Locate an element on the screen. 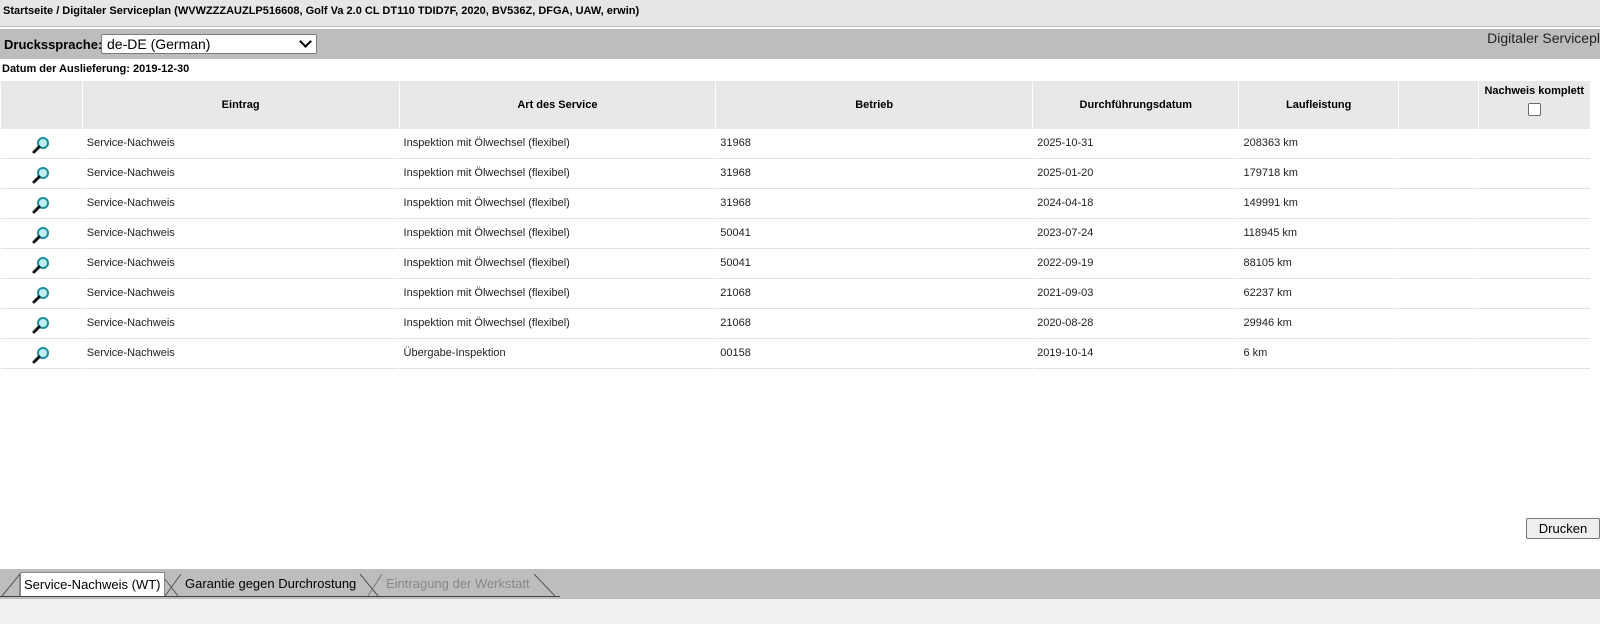  header-icon-column is located at coordinates (41, 105).